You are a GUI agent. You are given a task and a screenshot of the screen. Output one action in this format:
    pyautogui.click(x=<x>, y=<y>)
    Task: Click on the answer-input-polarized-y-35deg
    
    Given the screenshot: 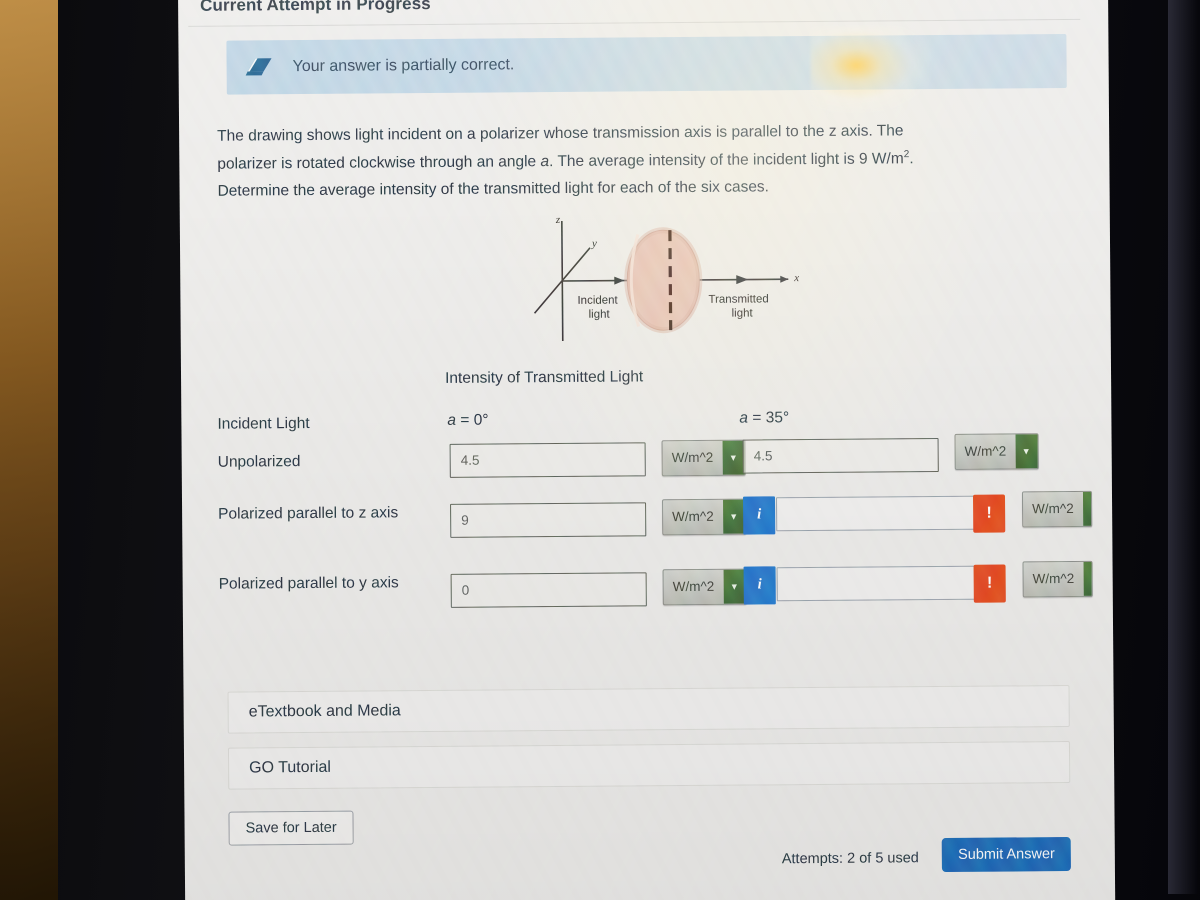 What is the action you would take?
    pyautogui.click(x=882, y=583)
    